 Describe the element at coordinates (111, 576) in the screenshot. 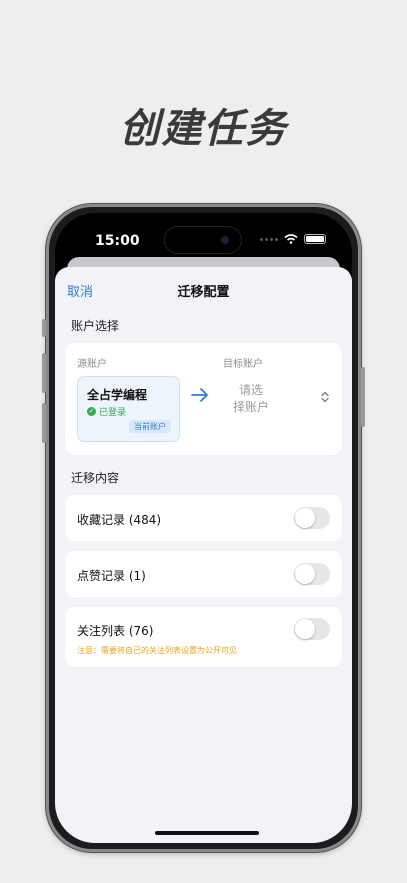

I see `likes-label: 点赞记录 (1)` at that location.